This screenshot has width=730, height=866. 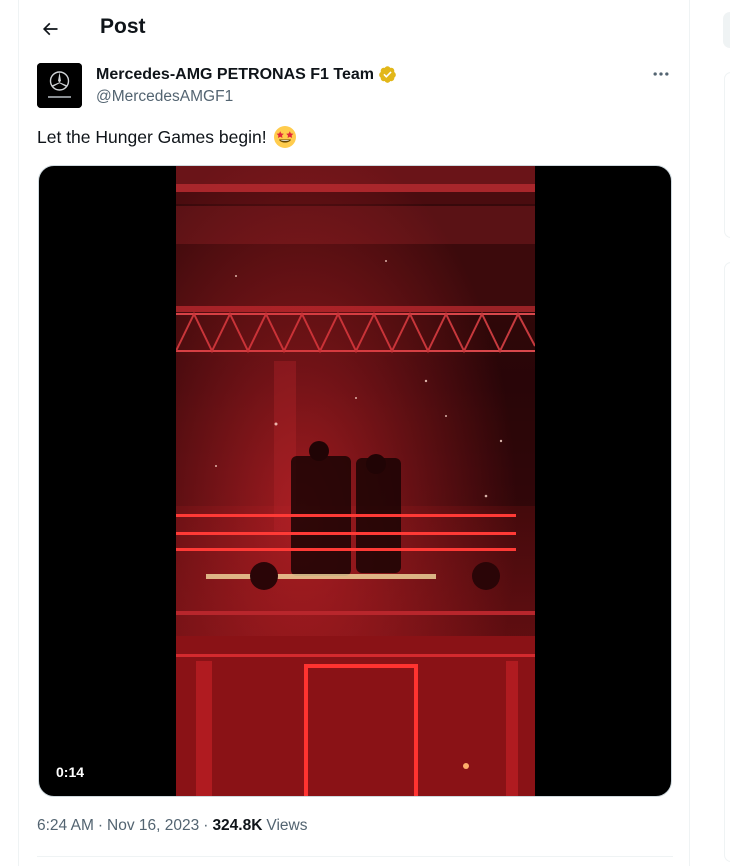 I want to click on more-options-button, so click(x=661, y=74).